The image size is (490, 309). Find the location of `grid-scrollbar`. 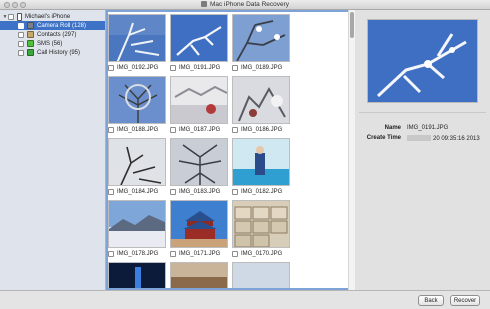

grid-scrollbar is located at coordinates (351, 150).